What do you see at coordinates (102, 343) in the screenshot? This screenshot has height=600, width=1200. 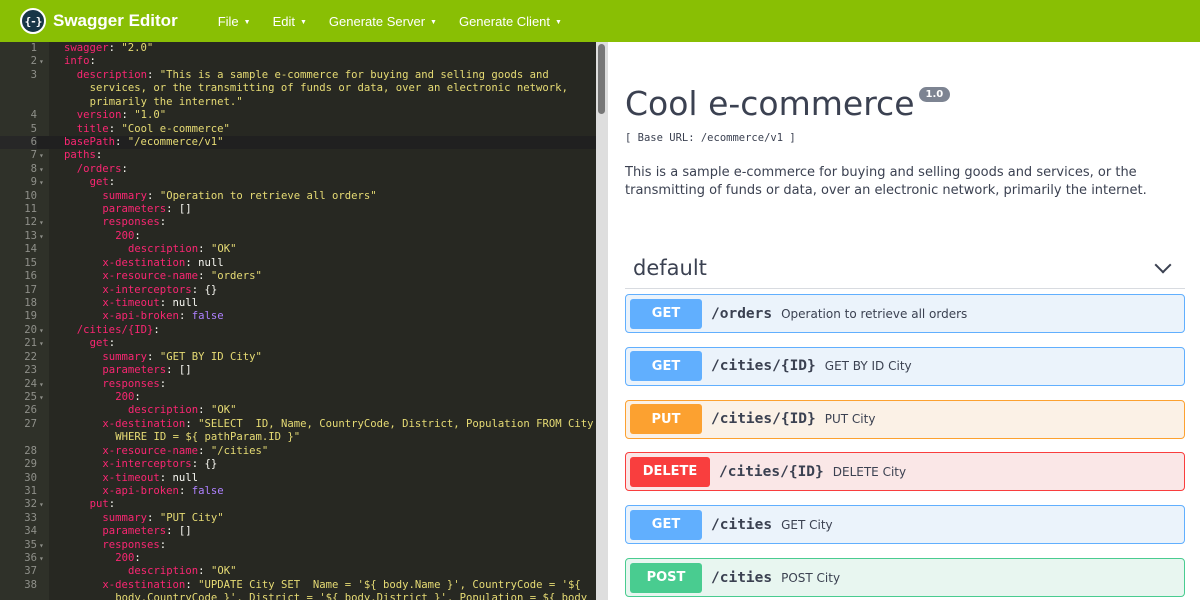 I see `code-text: get:` at bounding box center [102, 343].